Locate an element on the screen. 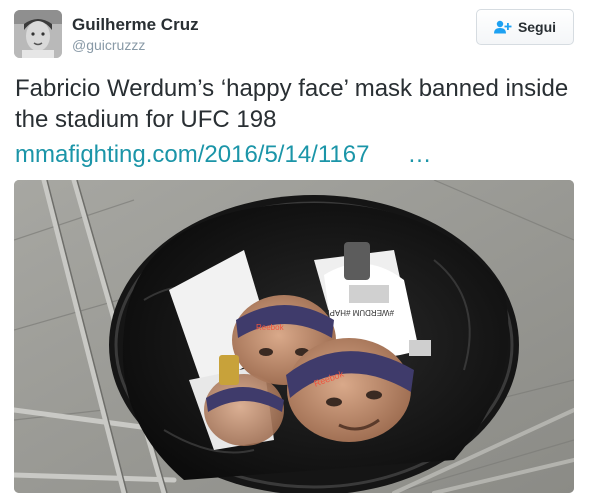 This screenshot has width=592, height=501. avatar is located at coordinates (38, 34).